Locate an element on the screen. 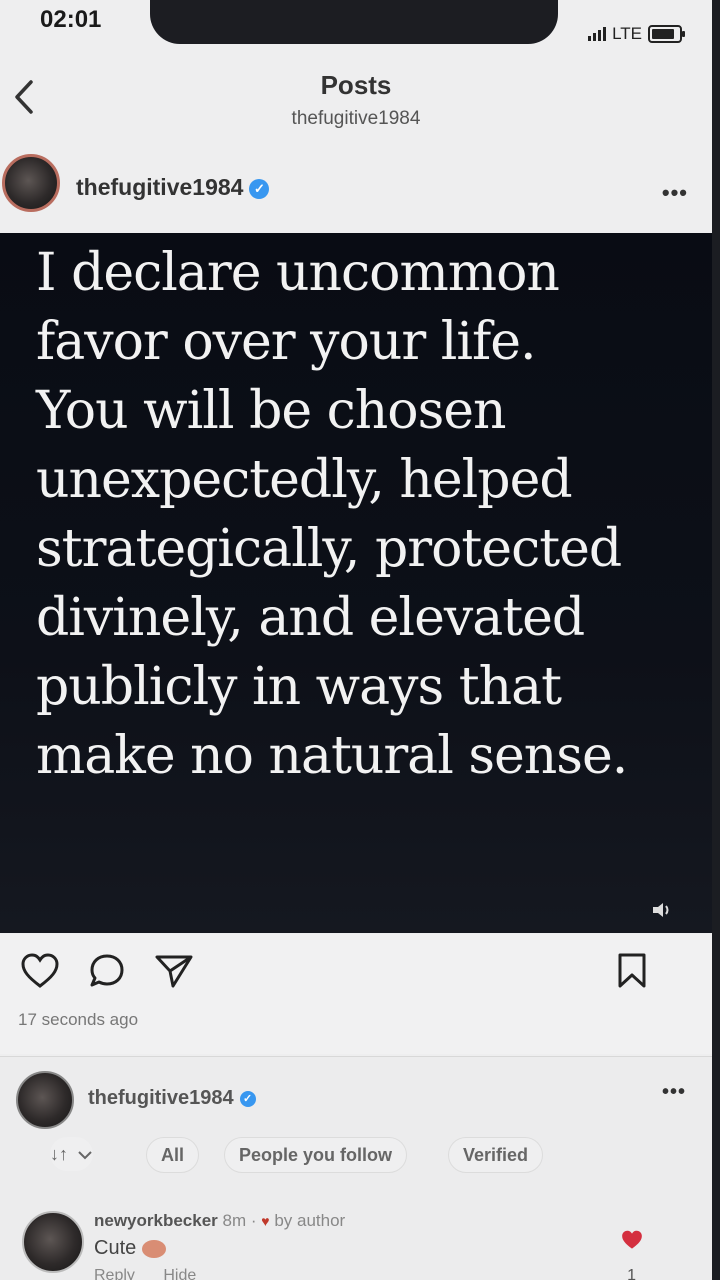  post-author-name: thefugitive1984 ✓ is located at coordinates (173, 187).